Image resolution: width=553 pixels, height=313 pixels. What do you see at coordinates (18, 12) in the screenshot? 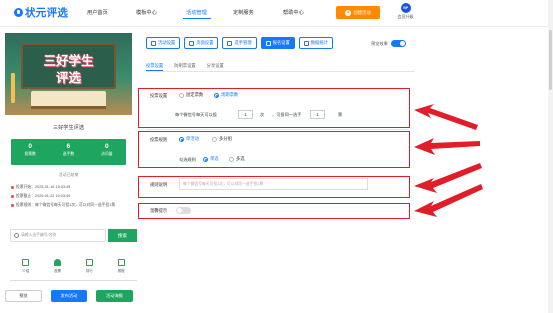
I see `logo-icon` at bounding box center [18, 12].